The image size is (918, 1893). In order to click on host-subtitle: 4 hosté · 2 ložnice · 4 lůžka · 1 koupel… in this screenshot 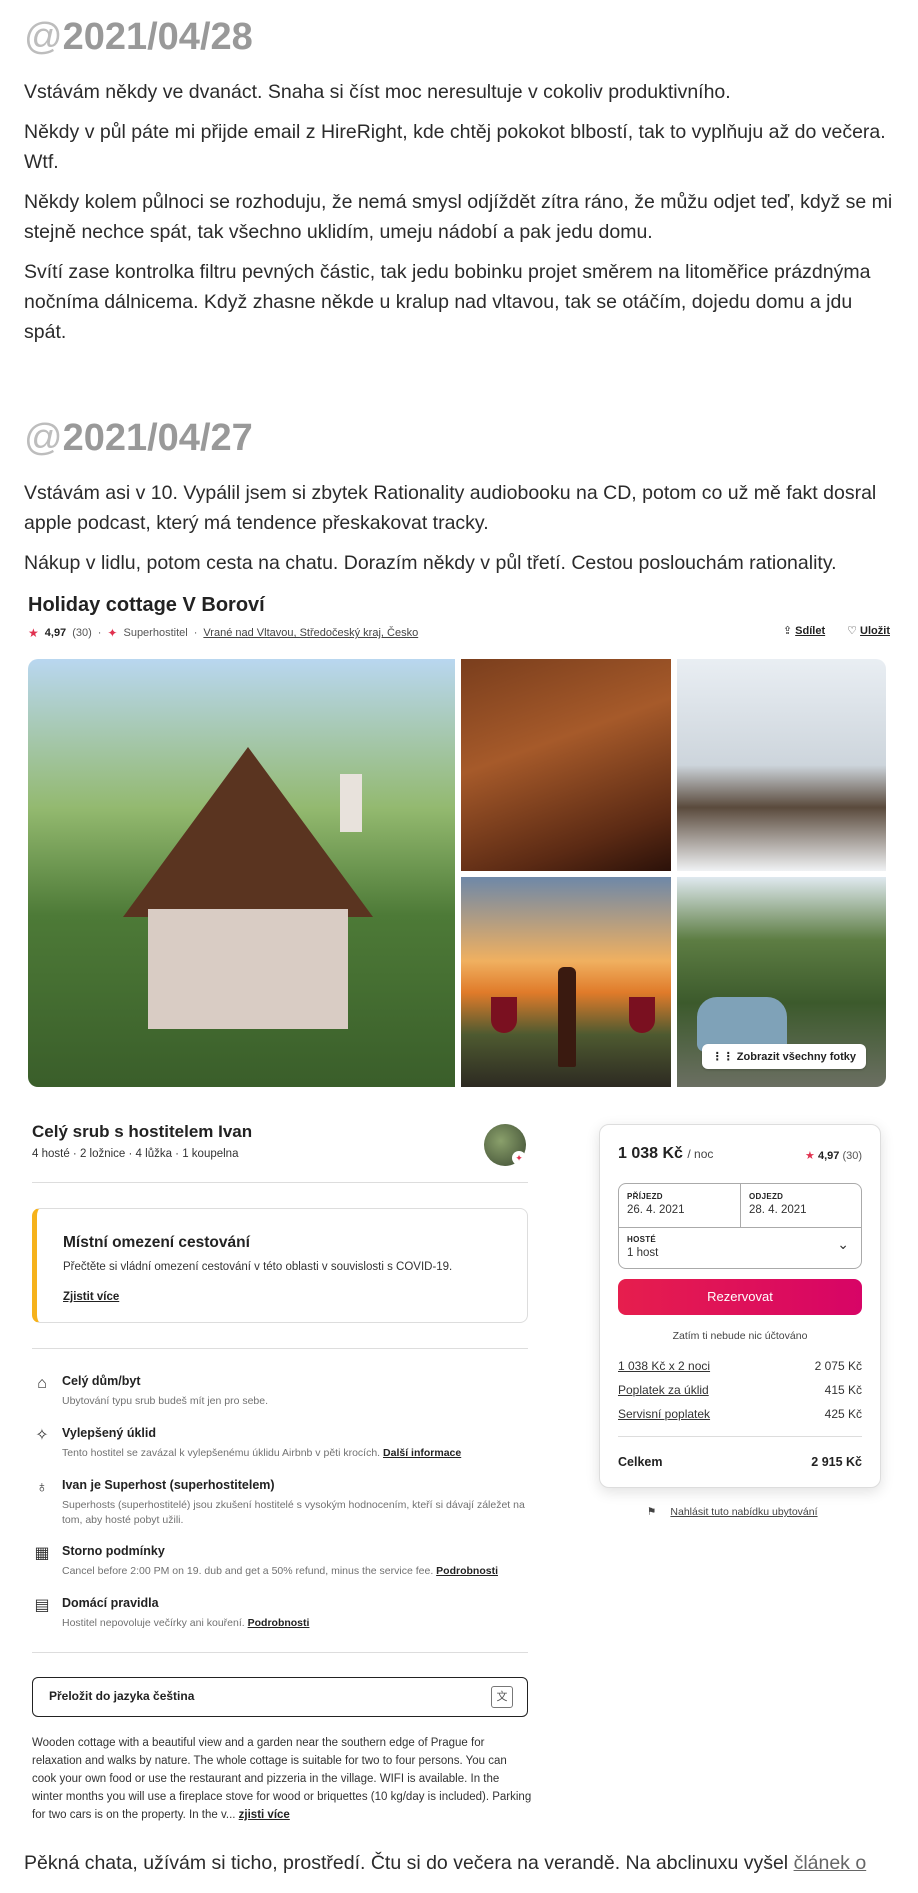, I will do `click(135, 1154)`.